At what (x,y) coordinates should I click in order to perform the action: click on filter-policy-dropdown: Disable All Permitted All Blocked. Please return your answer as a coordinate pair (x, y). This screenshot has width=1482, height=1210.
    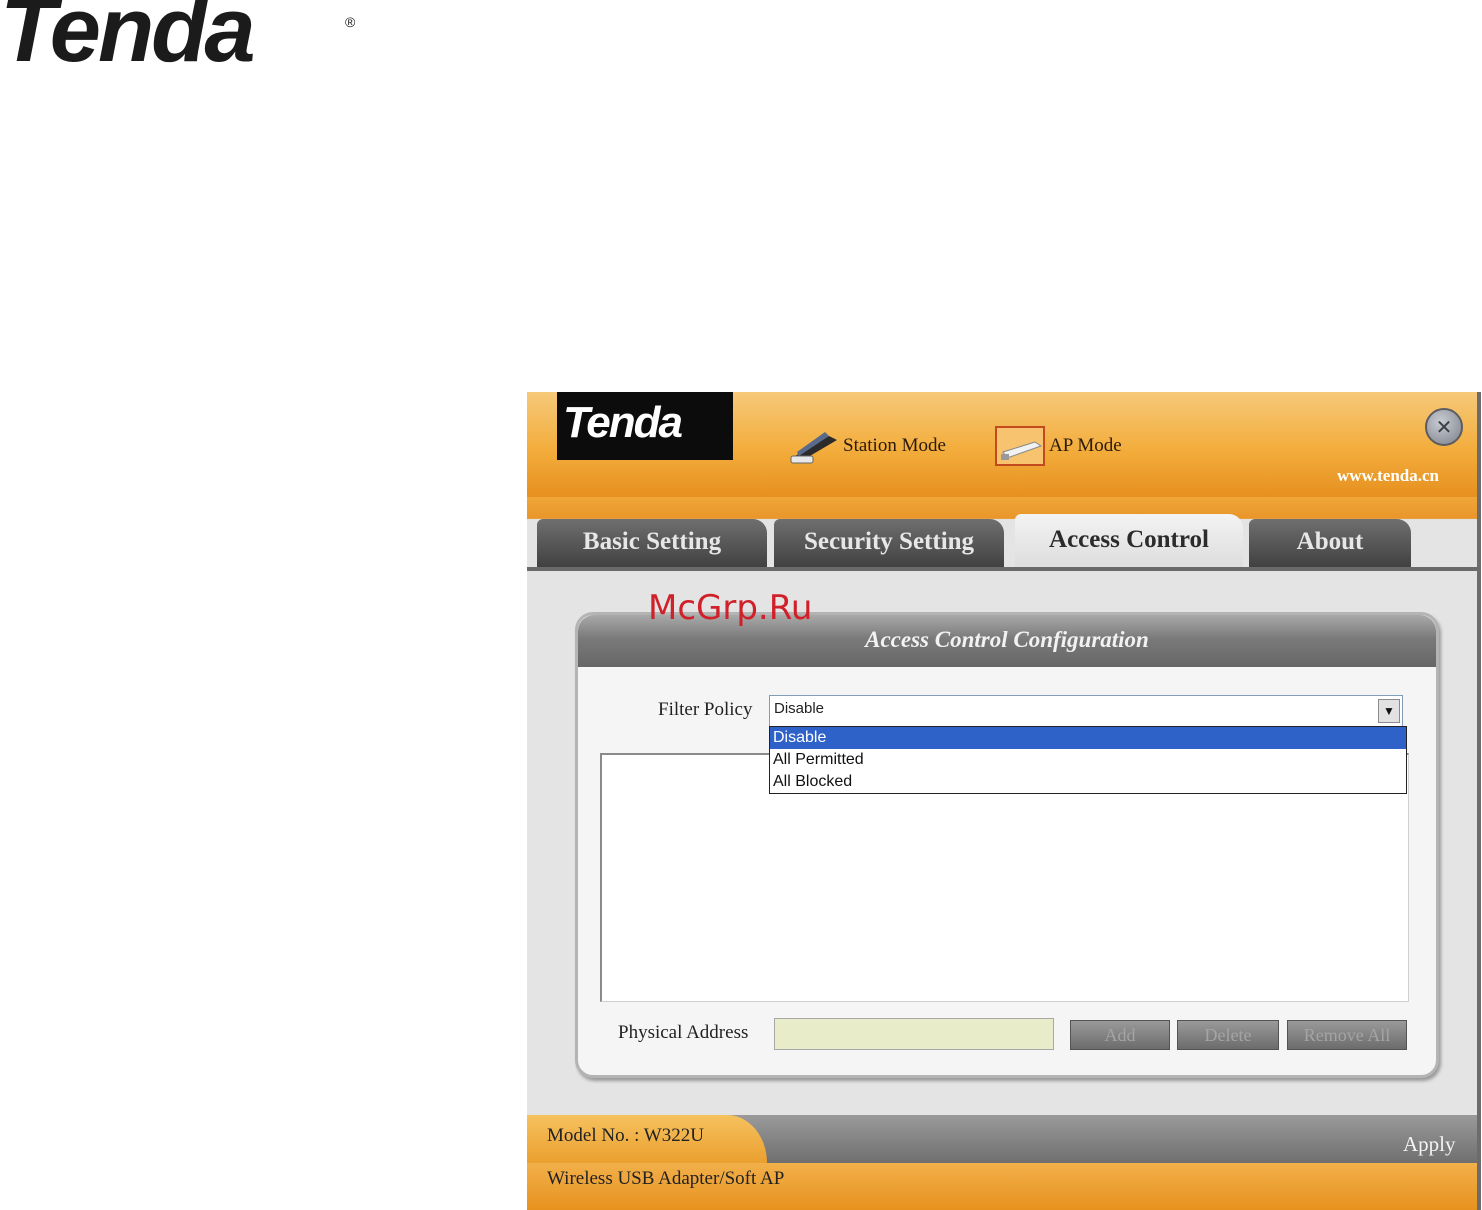
    Looking at the image, I should click on (1088, 760).